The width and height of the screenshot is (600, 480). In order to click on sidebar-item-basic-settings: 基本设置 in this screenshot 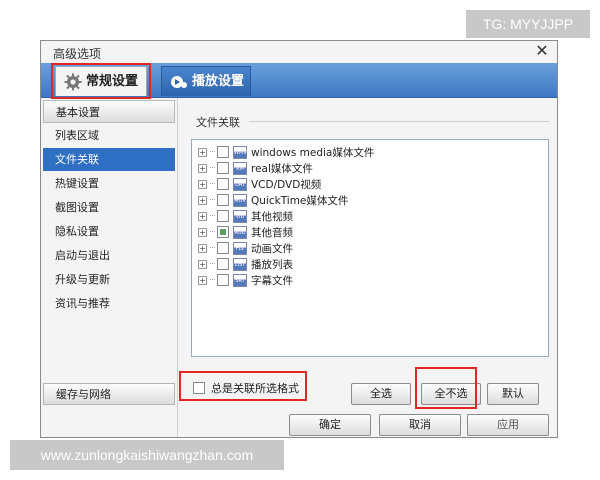, I will do `click(109, 111)`.